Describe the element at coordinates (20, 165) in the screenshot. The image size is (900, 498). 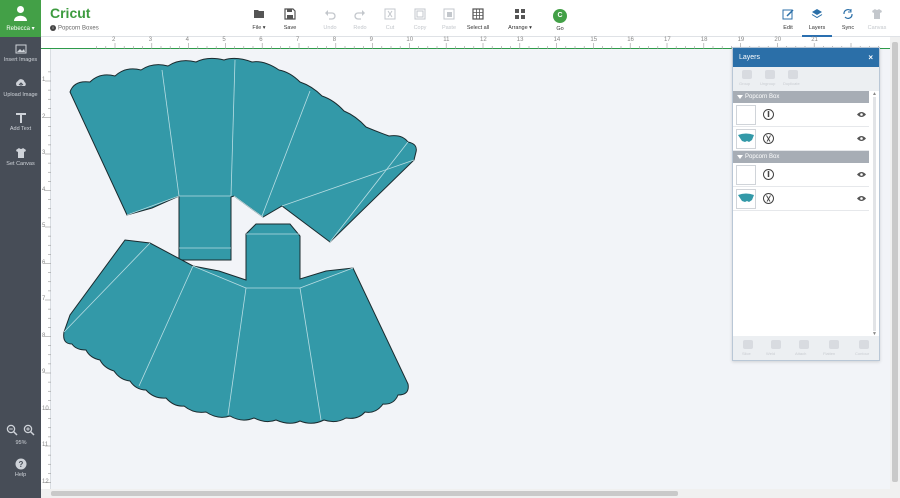
I see `sidebar-set-canvas: Set Canvas` at that location.